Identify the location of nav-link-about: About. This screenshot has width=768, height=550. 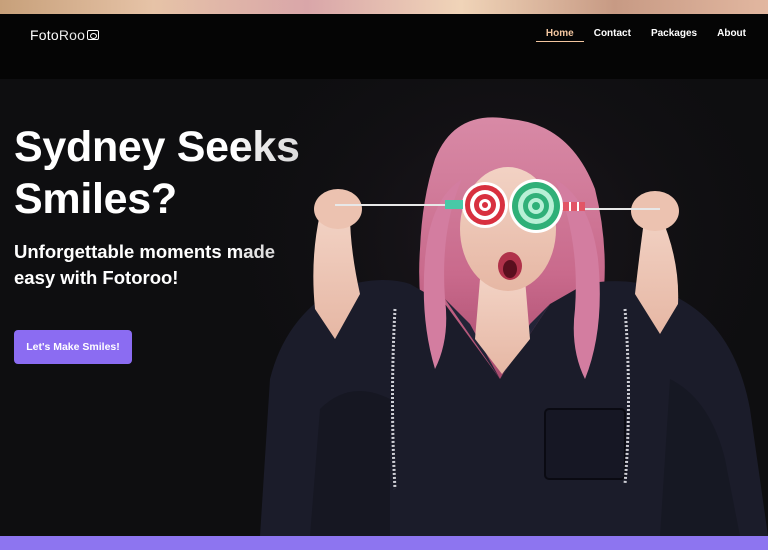
(731, 35).